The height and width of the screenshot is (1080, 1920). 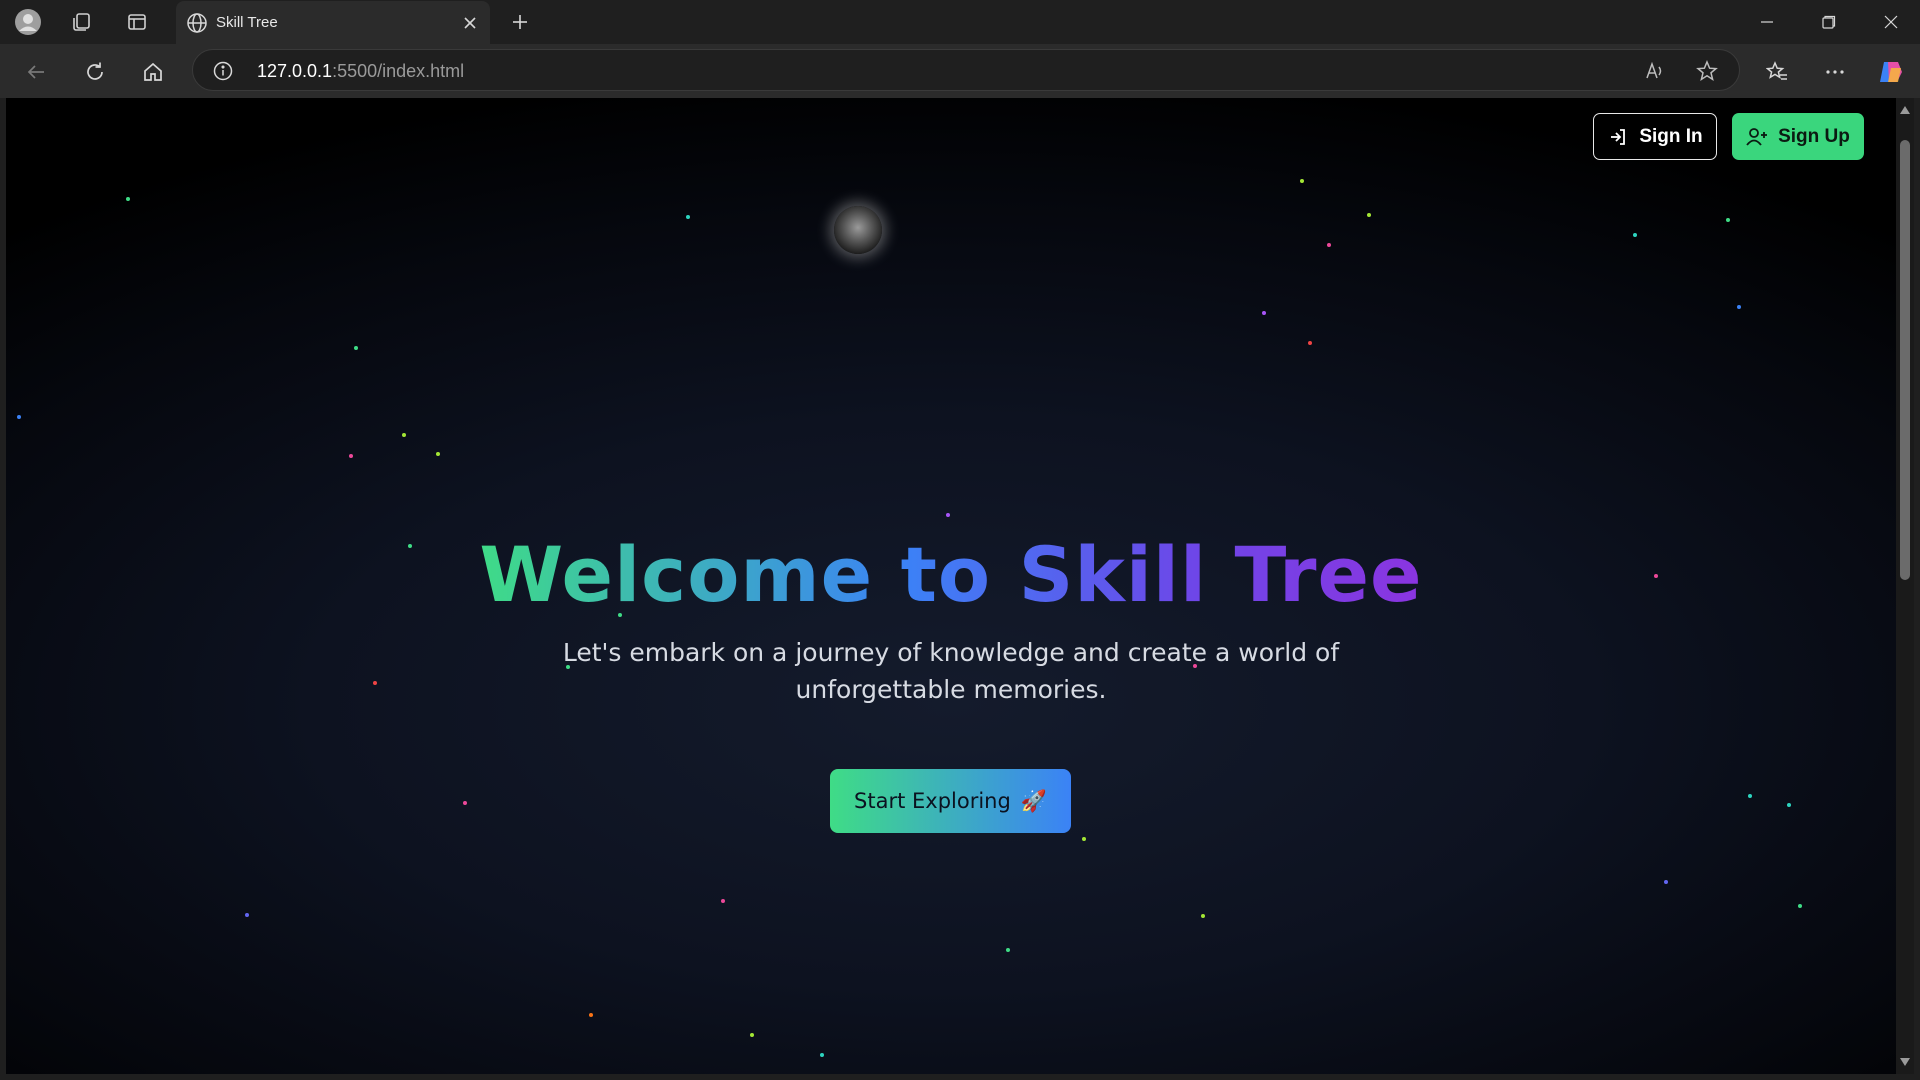 I want to click on hero-title-container: Welcome to Skill Tree, so click(x=951, y=576).